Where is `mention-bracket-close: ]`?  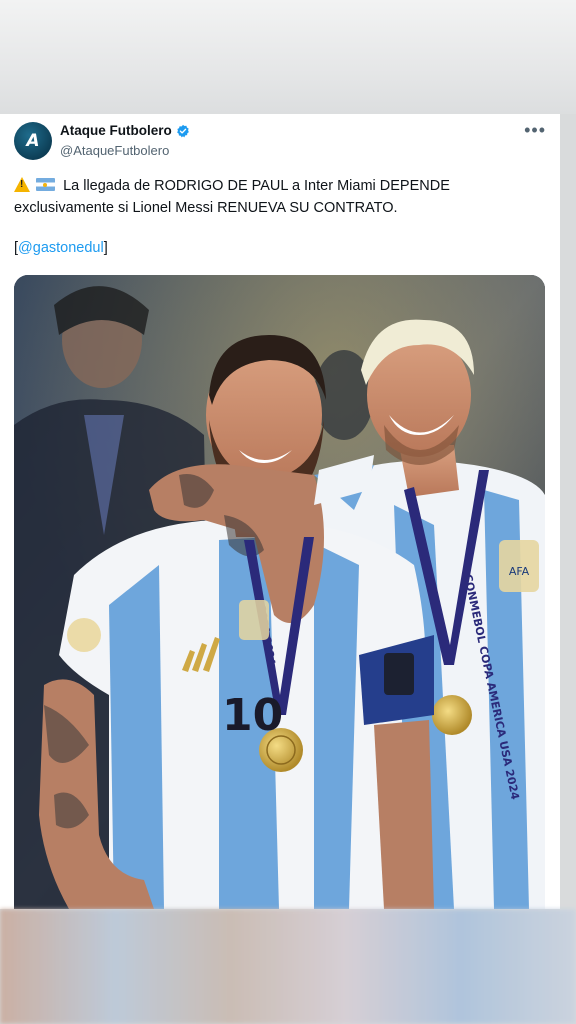 mention-bracket-close: ] is located at coordinates (105, 248).